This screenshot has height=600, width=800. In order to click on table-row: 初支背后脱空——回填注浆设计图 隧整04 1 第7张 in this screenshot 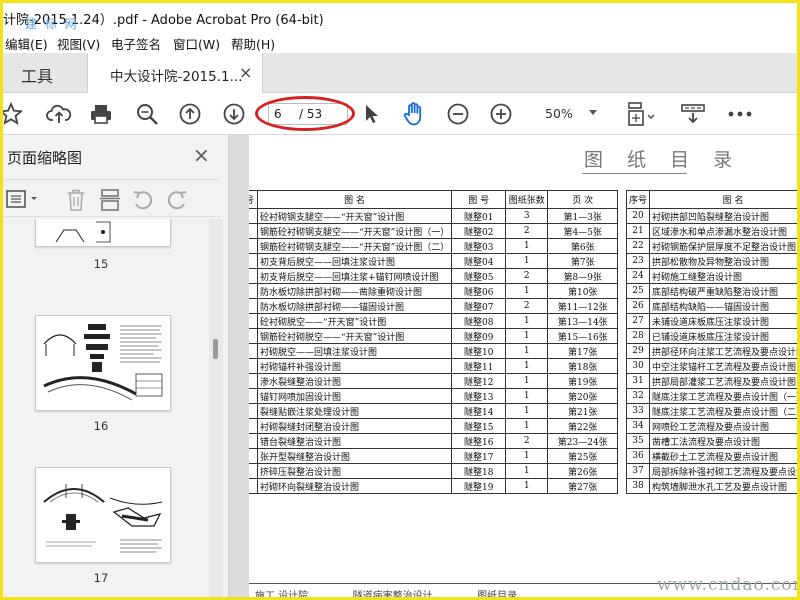, I will do `click(434, 261)`.